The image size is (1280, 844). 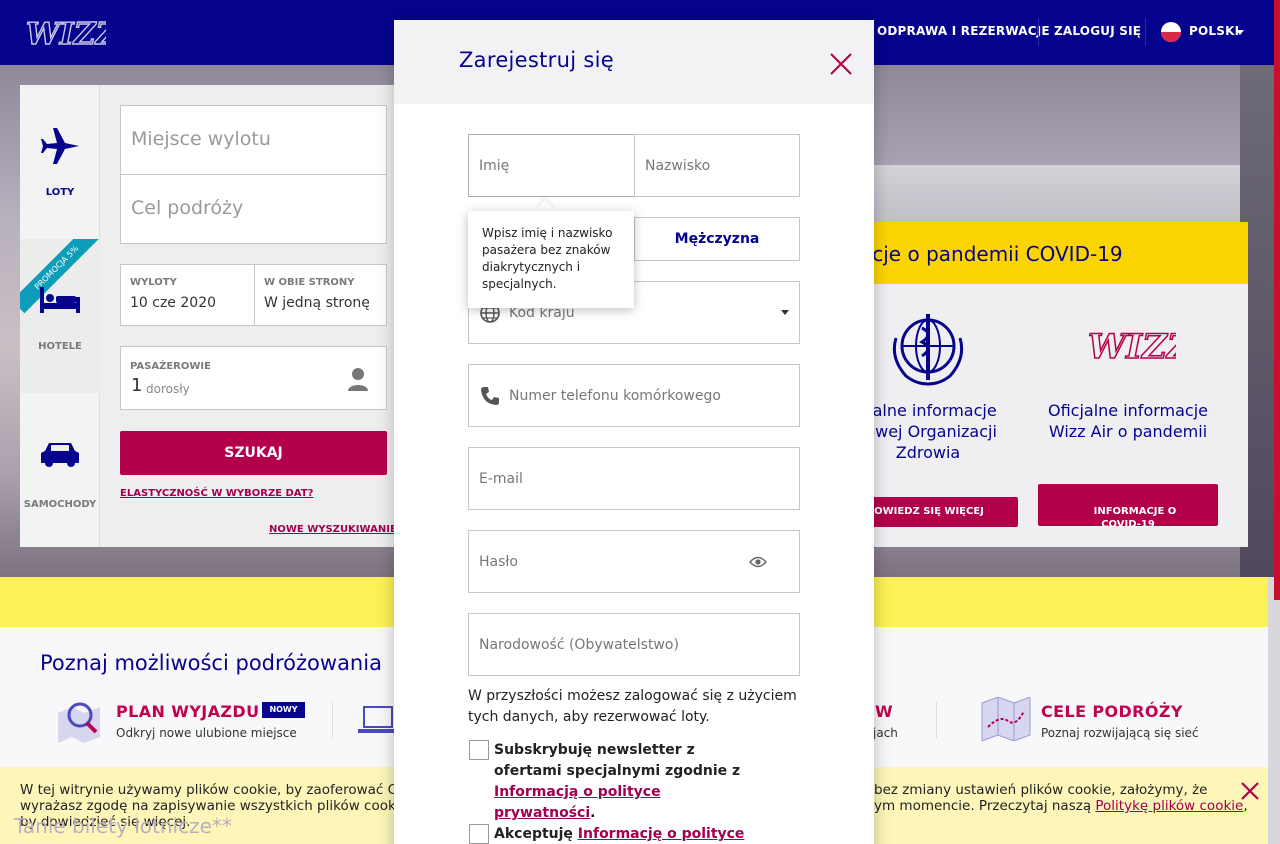 I want to click on covid-info-button-label: INFORMACJE O COVID-19, so click(x=1135, y=518).